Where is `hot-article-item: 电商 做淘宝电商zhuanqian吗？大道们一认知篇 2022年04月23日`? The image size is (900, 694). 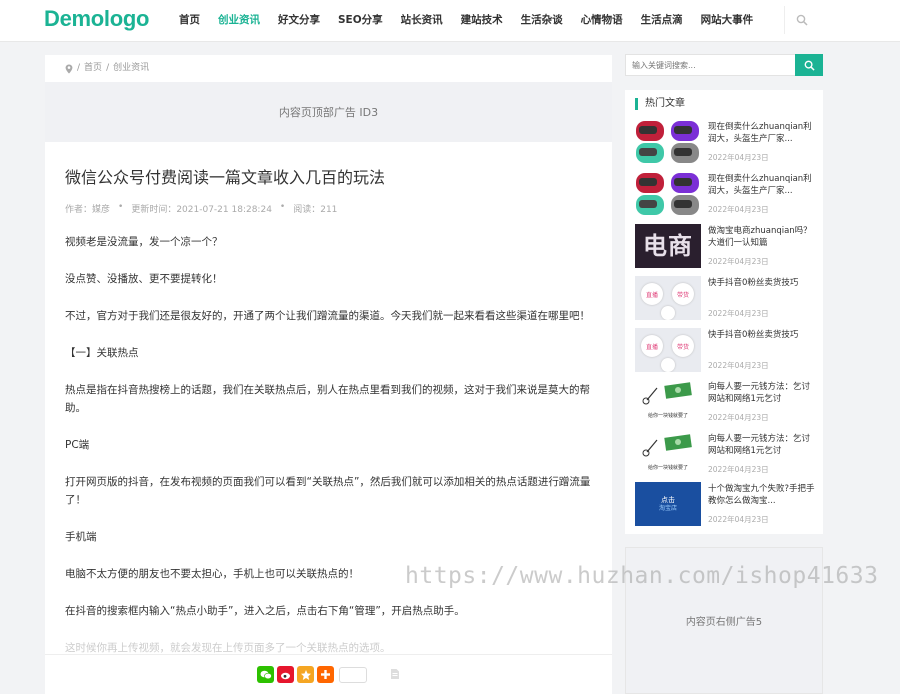 hot-article-item: 电商 做淘宝电商zhuanqian吗？大道们一认知篇 2022年04月23日 is located at coordinates (726, 246).